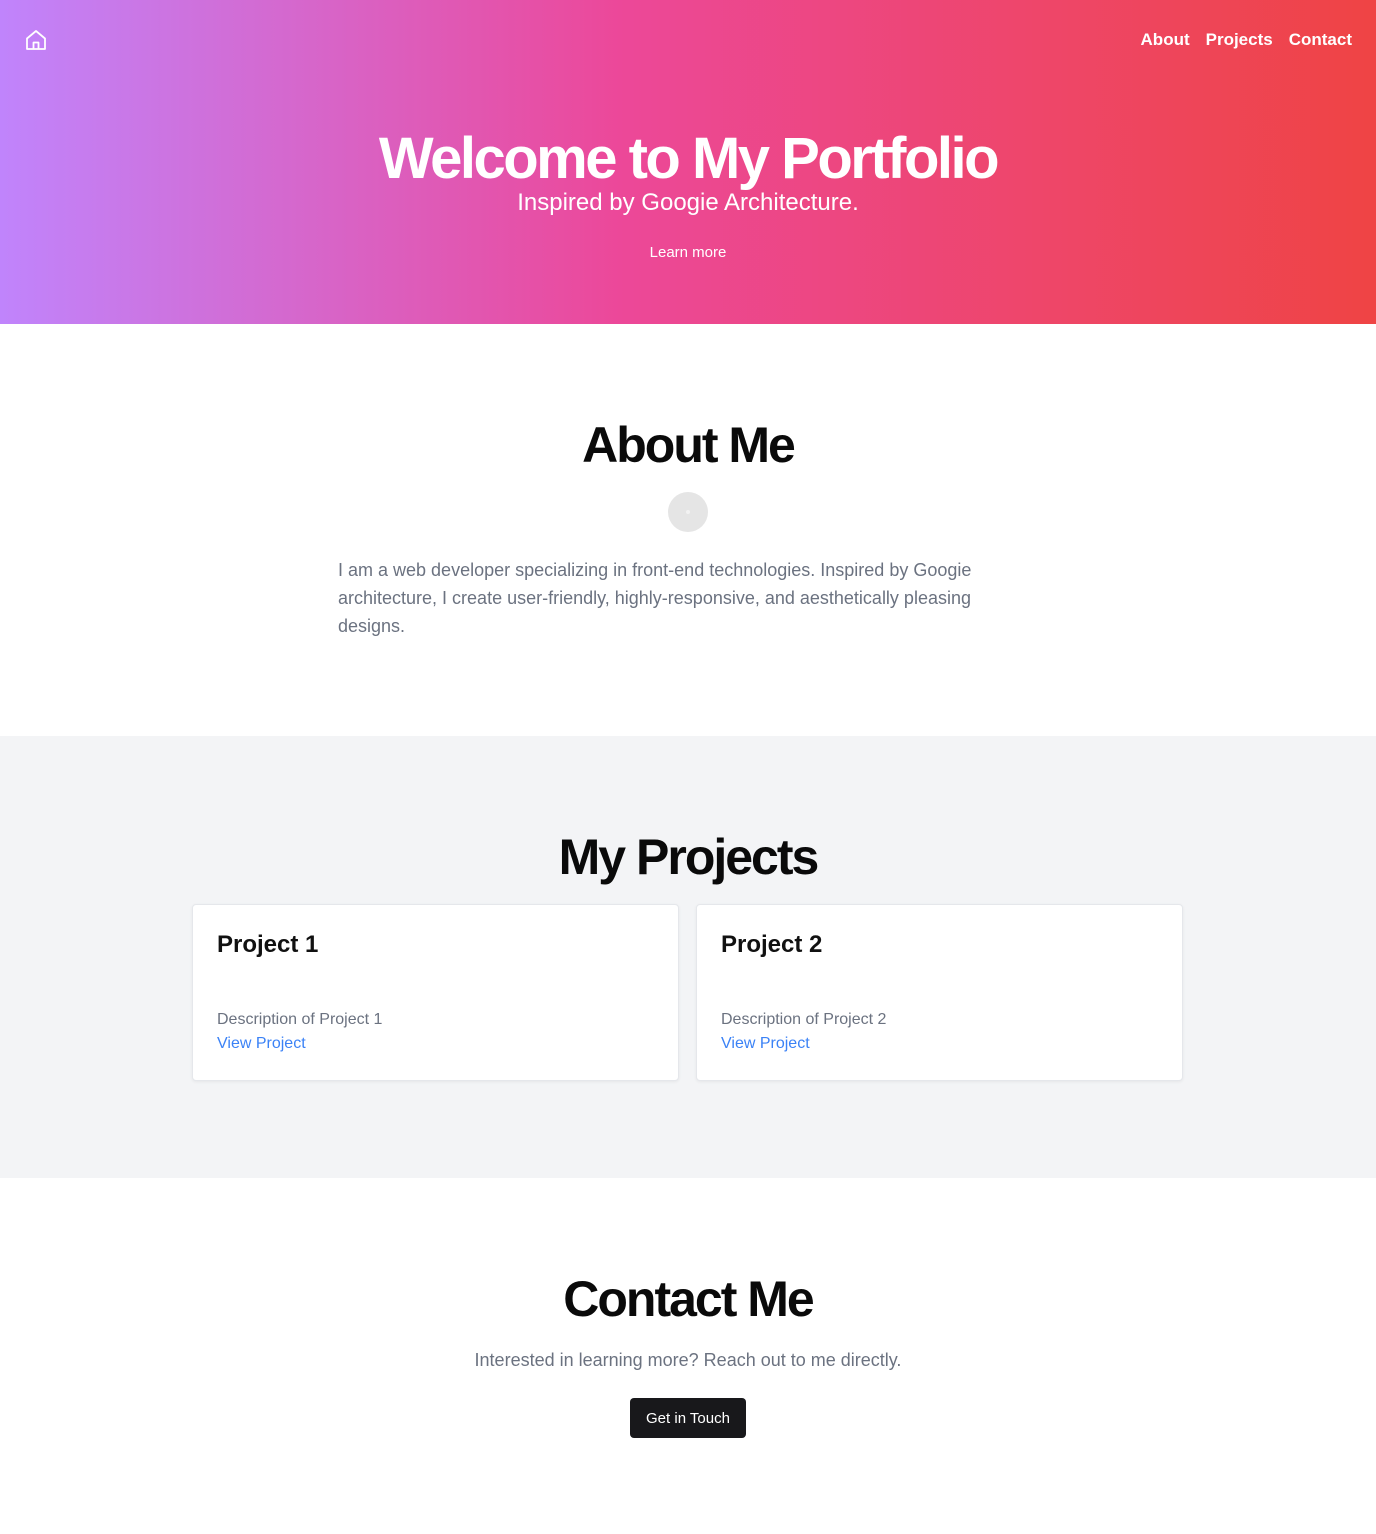  Describe the element at coordinates (689, 857) in the screenshot. I see `projects-title: My Projects` at that location.